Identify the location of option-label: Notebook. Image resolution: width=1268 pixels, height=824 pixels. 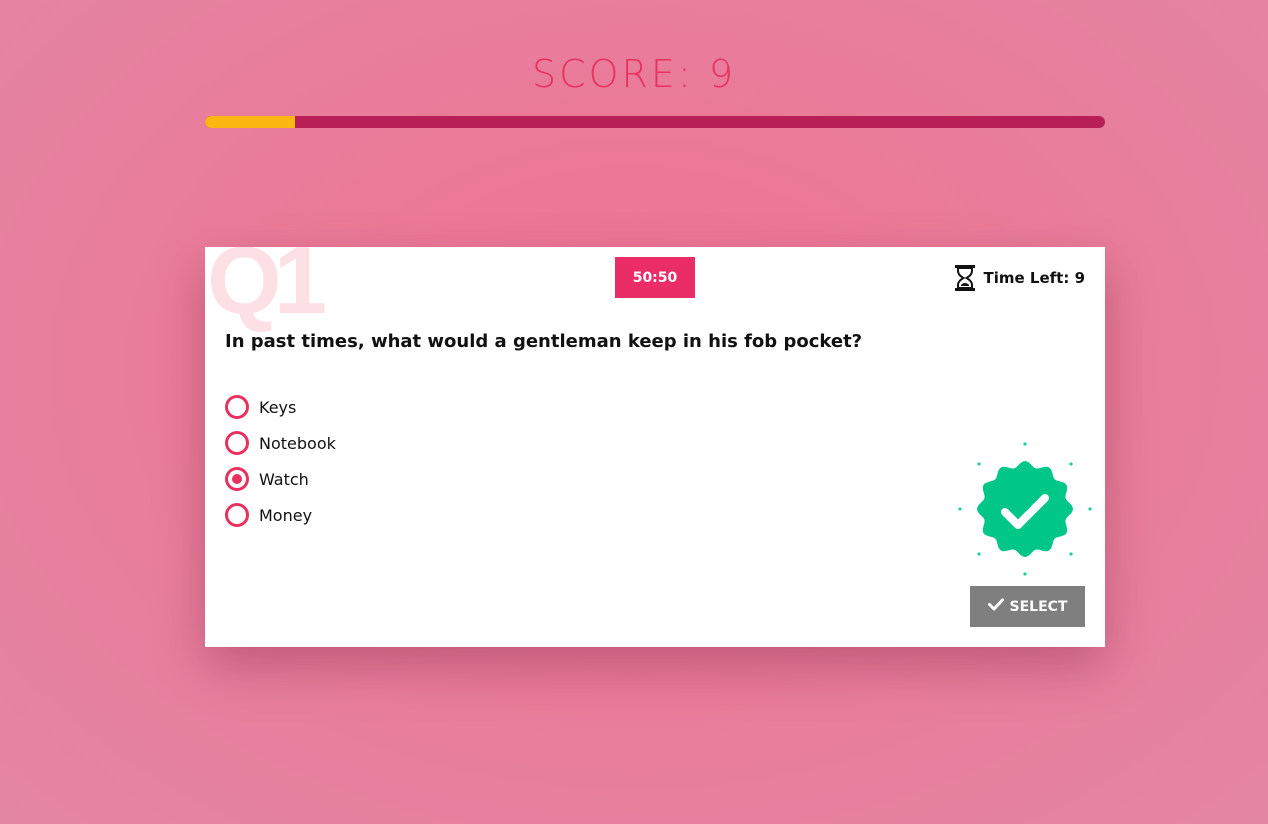
(297, 443).